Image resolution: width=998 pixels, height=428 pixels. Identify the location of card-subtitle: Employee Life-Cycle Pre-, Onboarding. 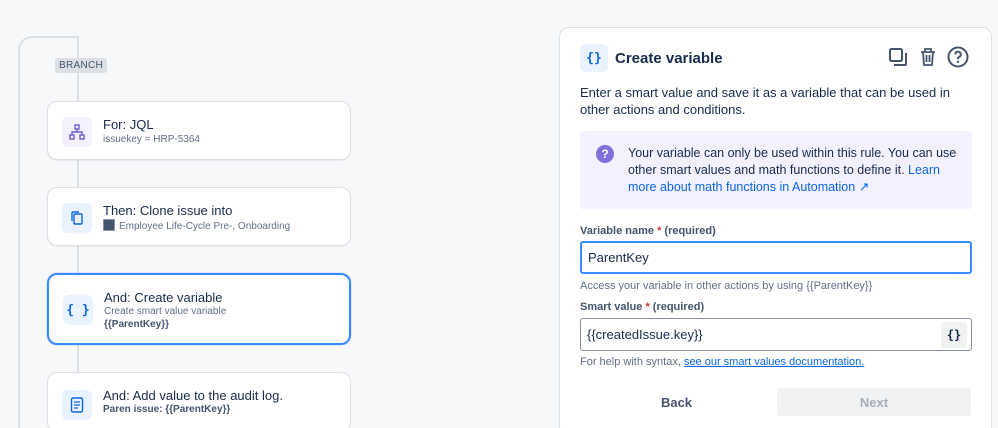
(196, 225).